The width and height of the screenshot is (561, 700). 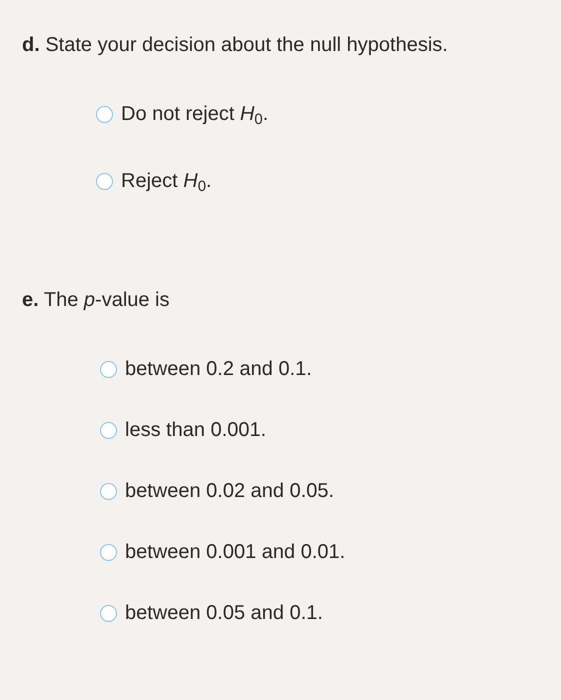 What do you see at coordinates (194, 114) in the screenshot?
I see `option-label: Do not reject H$_{0}$.` at bounding box center [194, 114].